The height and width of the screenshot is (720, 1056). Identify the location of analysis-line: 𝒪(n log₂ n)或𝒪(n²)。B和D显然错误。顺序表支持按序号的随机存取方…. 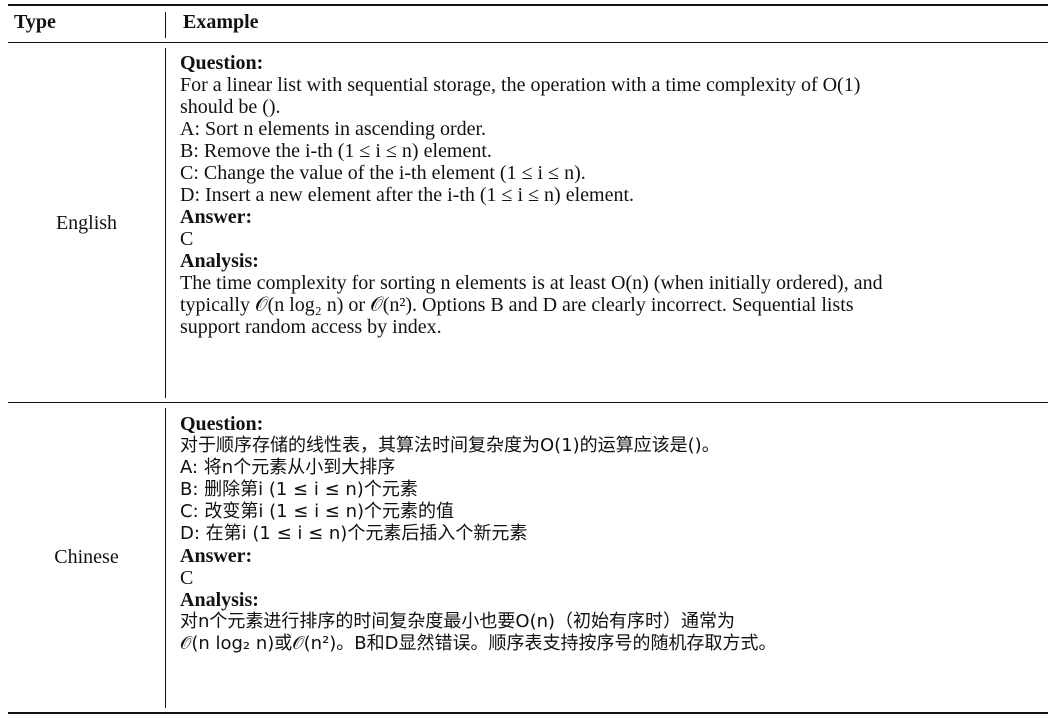
(478, 643).